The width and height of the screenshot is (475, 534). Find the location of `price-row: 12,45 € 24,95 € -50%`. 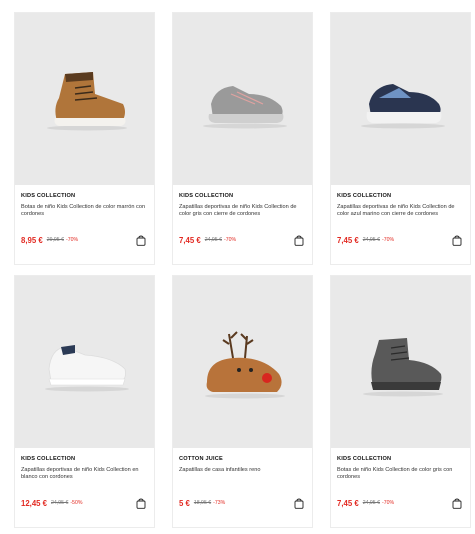

price-row: 12,45 € 24,95 € -50% is located at coordinates (84, 503).